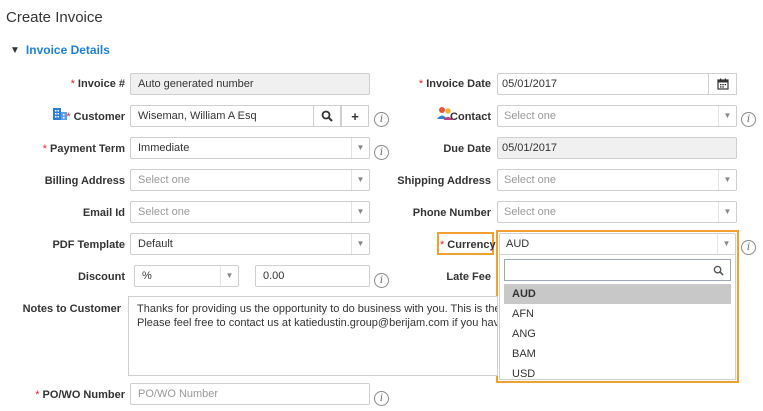 Image resolution: width=763 pixels, height=411 pixels. I want to click on discount-label: Discount, so click(101, 277).